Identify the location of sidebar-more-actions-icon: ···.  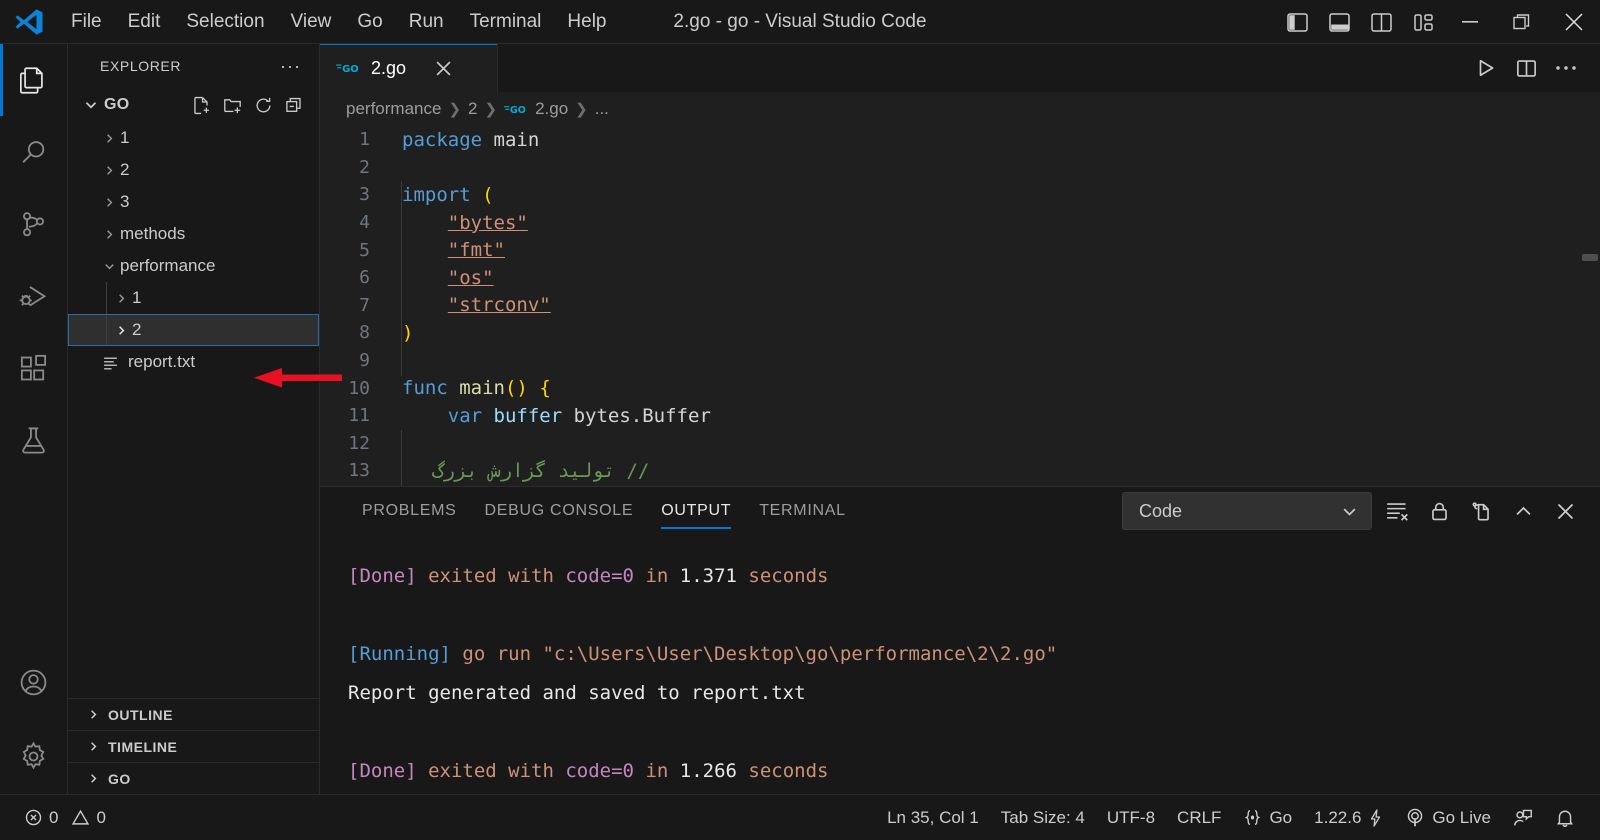
(290, 66).